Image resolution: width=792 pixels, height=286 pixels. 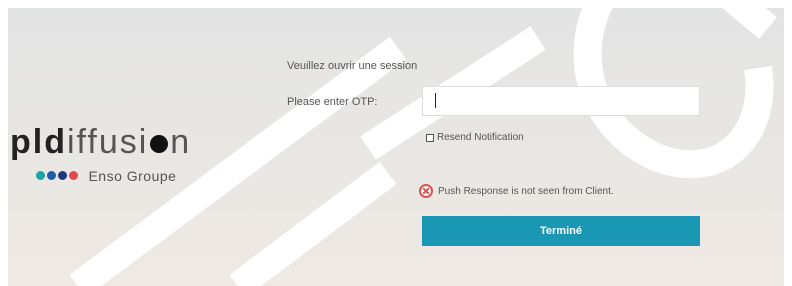 I want to click on resend-notification-checkbox, so click(x=430, y=137).